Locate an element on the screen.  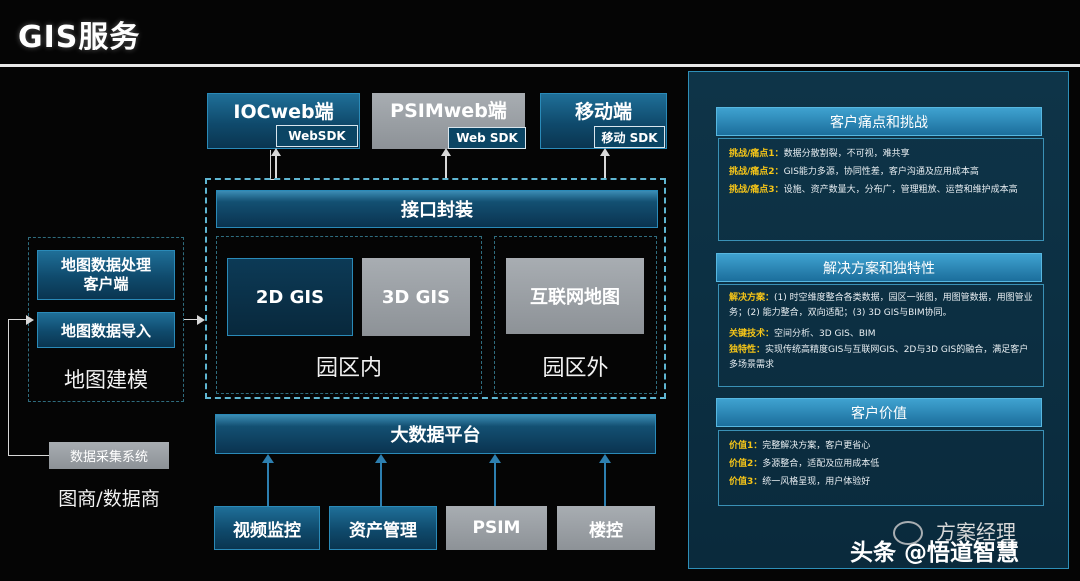
sdk-tag-mobile-sdk: 移动 SDK is located at coordinates (629, 137).